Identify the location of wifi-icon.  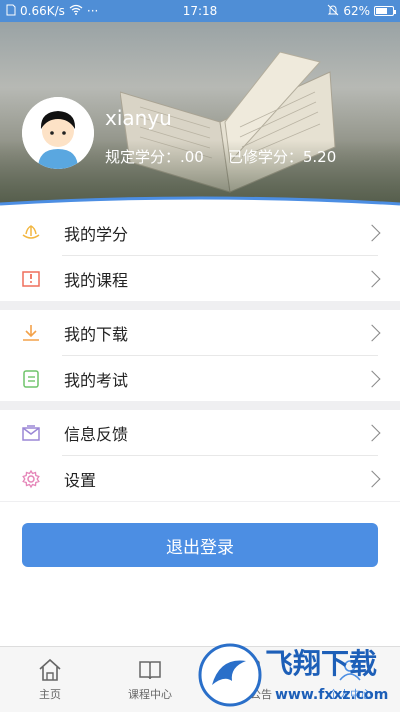
(76, 11).